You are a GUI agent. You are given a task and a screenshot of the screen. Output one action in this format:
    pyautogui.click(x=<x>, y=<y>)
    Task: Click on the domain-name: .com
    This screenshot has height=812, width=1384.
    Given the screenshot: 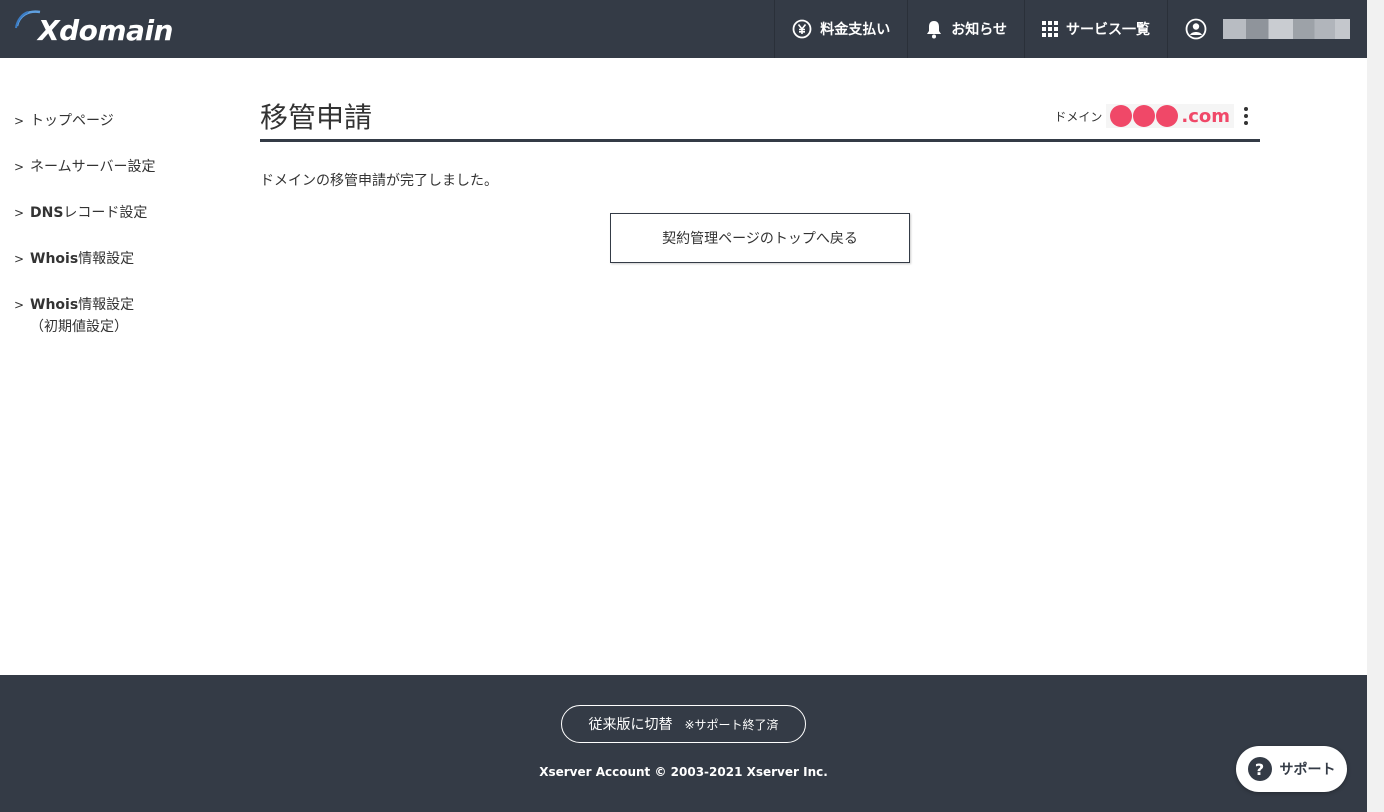 What is the action you would take?
    pyautogui.click(x=1170, y=116)
    